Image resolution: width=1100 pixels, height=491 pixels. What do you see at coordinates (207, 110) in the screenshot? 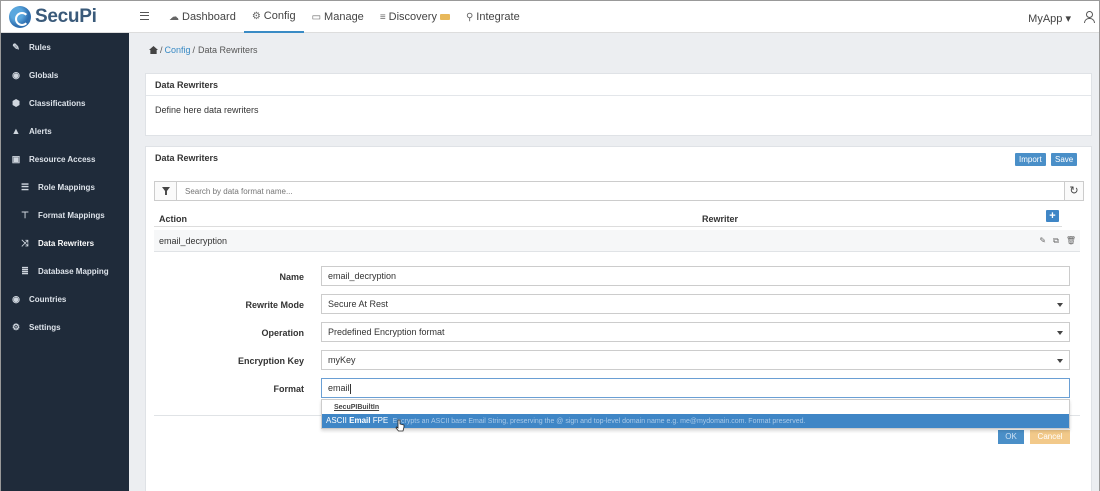
I see `info-panel-description: Define here data rewriters` at bounding box center [207, 110].